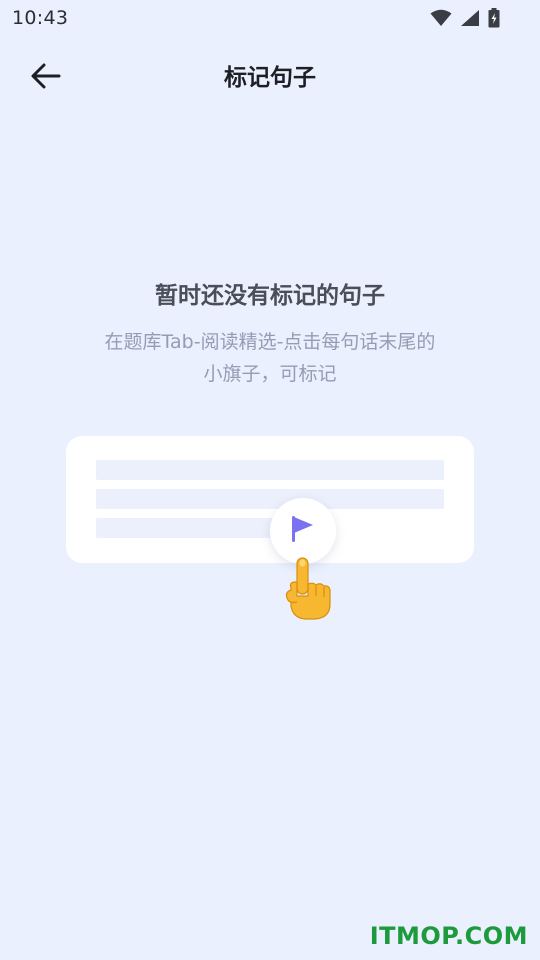 This screenshot has width=540, height=960. I want to click on flag-marker, so click(303, 531).